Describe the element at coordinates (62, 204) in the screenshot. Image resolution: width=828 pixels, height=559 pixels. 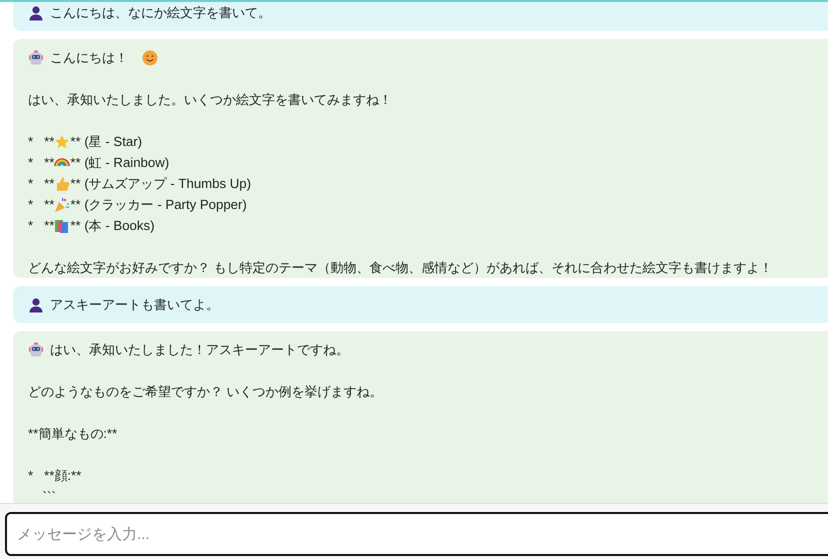
I see `party-popper-icon` at that location.